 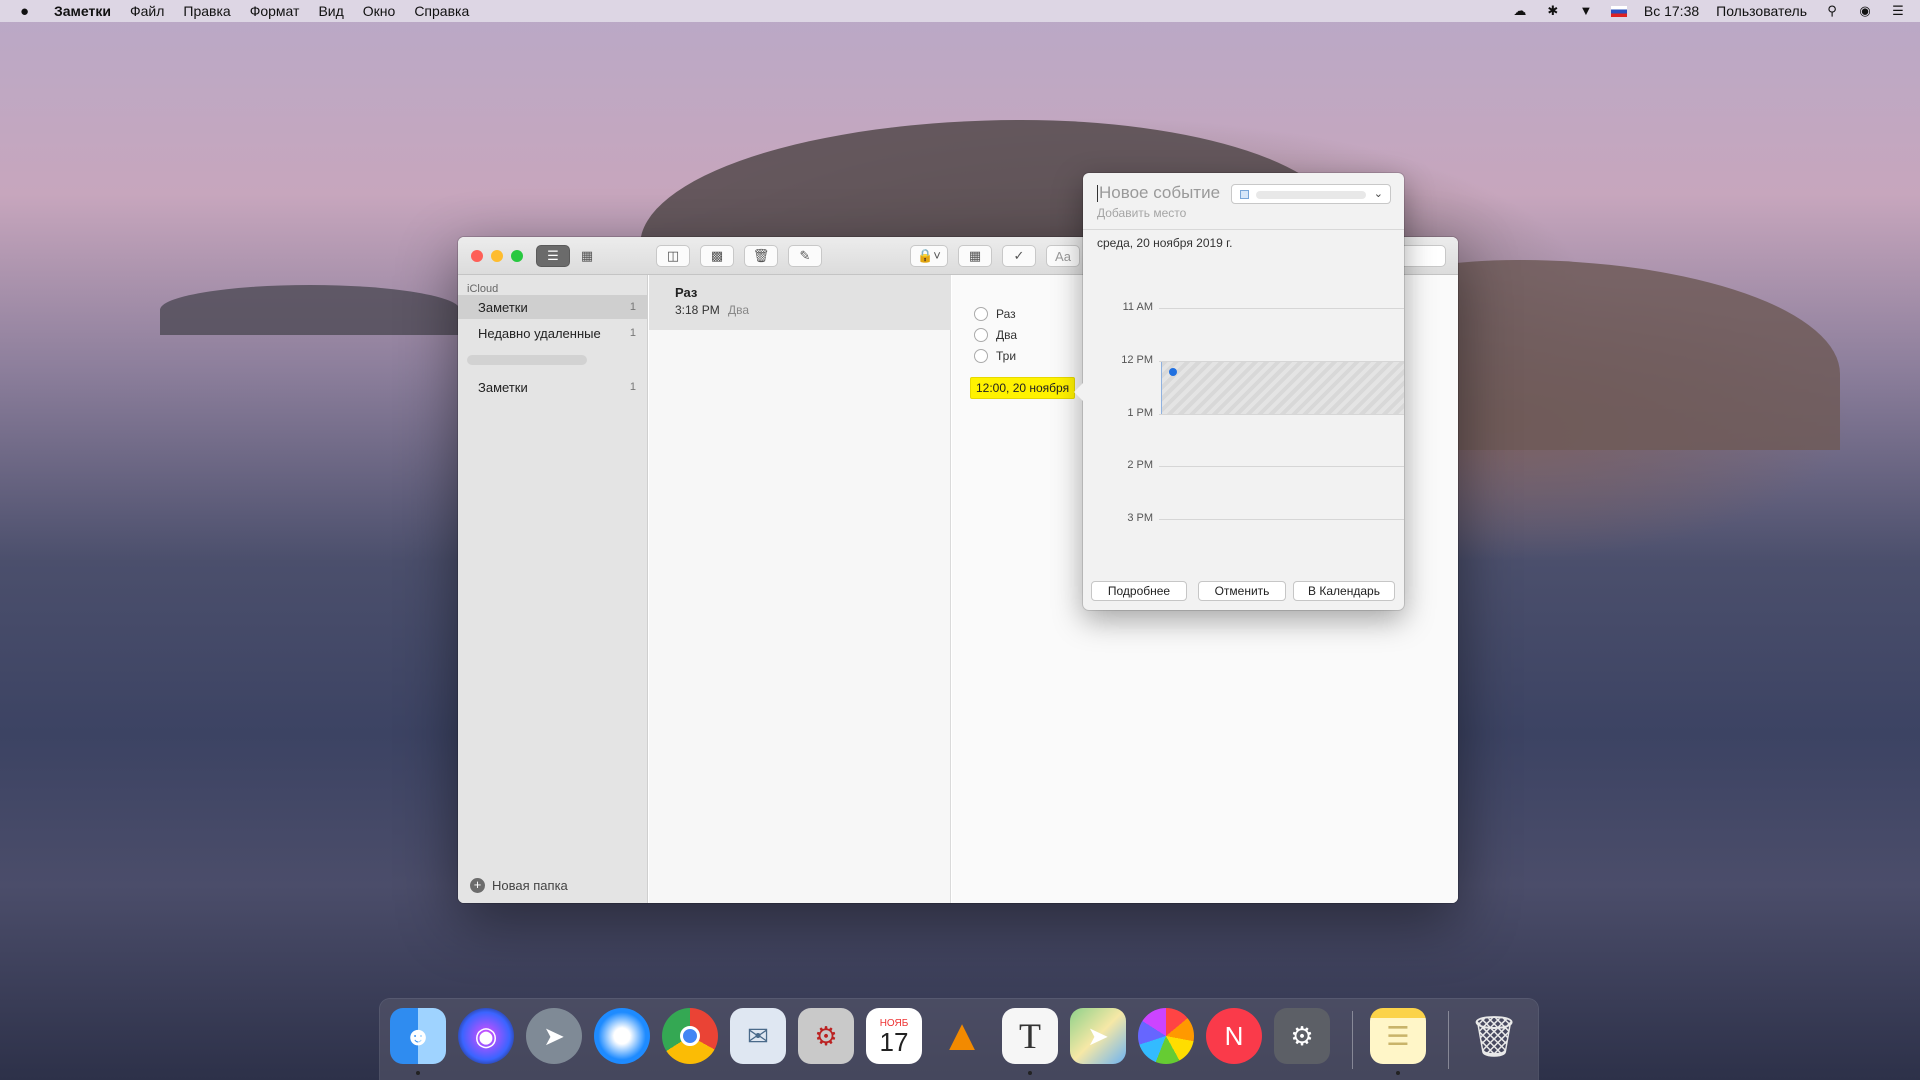 What do you see at coordinates (517, 256) in the screenshot?
I see `zoom-window-button` at bounding box center [517, 256].